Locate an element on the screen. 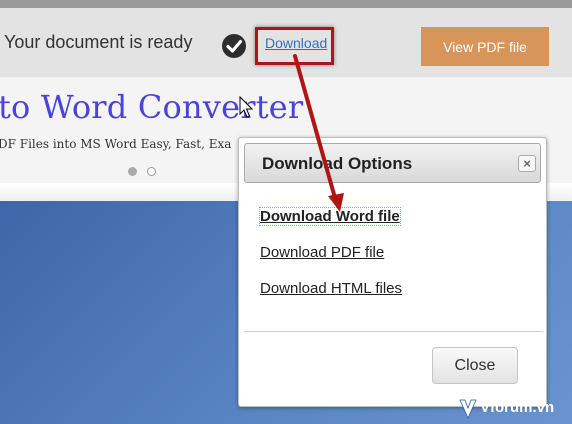  download-word-file-link: Download Word file is located at coordinates (330, 216).